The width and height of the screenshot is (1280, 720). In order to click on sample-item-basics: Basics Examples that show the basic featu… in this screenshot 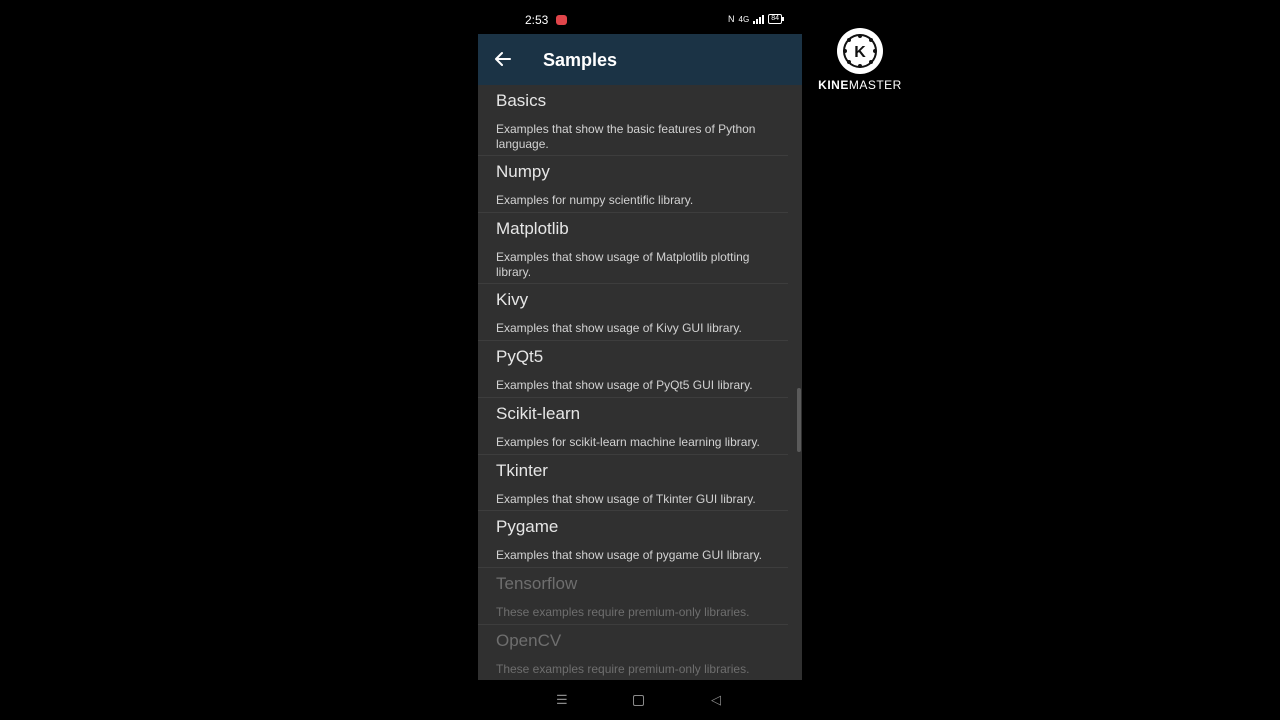, I will do `click(633, 121)`.